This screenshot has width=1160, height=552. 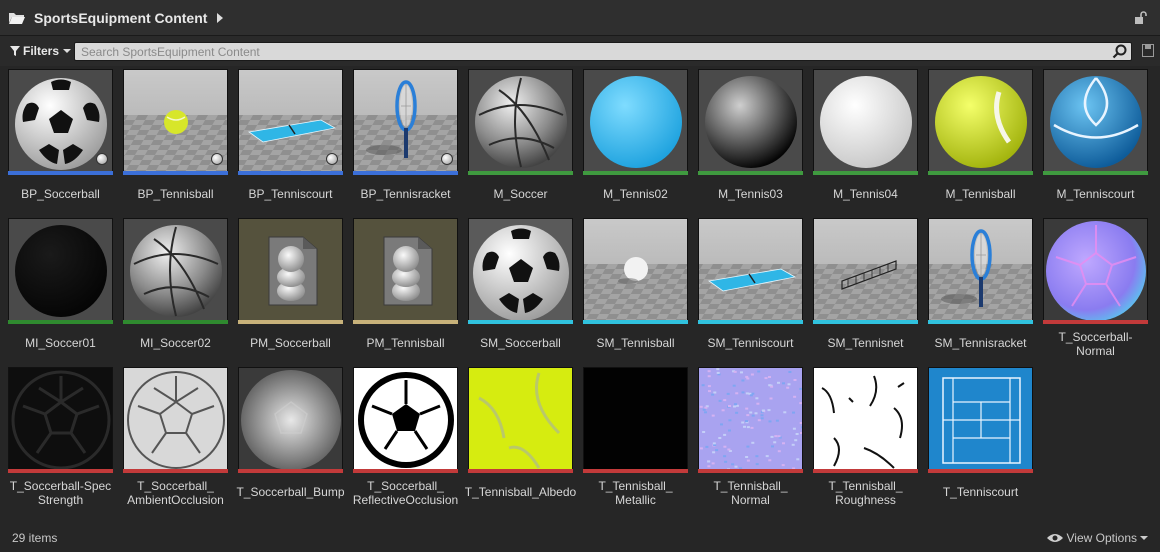 What do you see at coordinates (175, 343) in the screenshot?
I see `asset-name: MI_Soccer02` at bounding box center [175, 343].